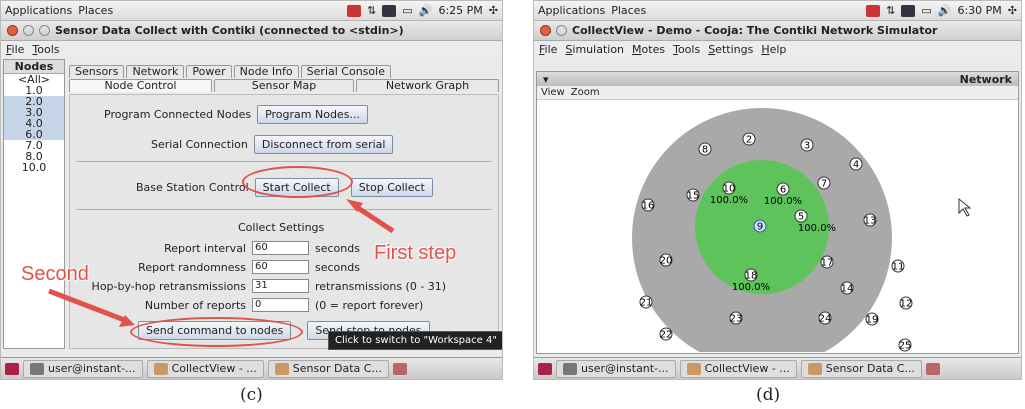 The width and height of the screenshot is (1025, 409). Describe the element at coordinates (777, 93) in the screenshot. I see `network-menubar: View Zoom` at that location.